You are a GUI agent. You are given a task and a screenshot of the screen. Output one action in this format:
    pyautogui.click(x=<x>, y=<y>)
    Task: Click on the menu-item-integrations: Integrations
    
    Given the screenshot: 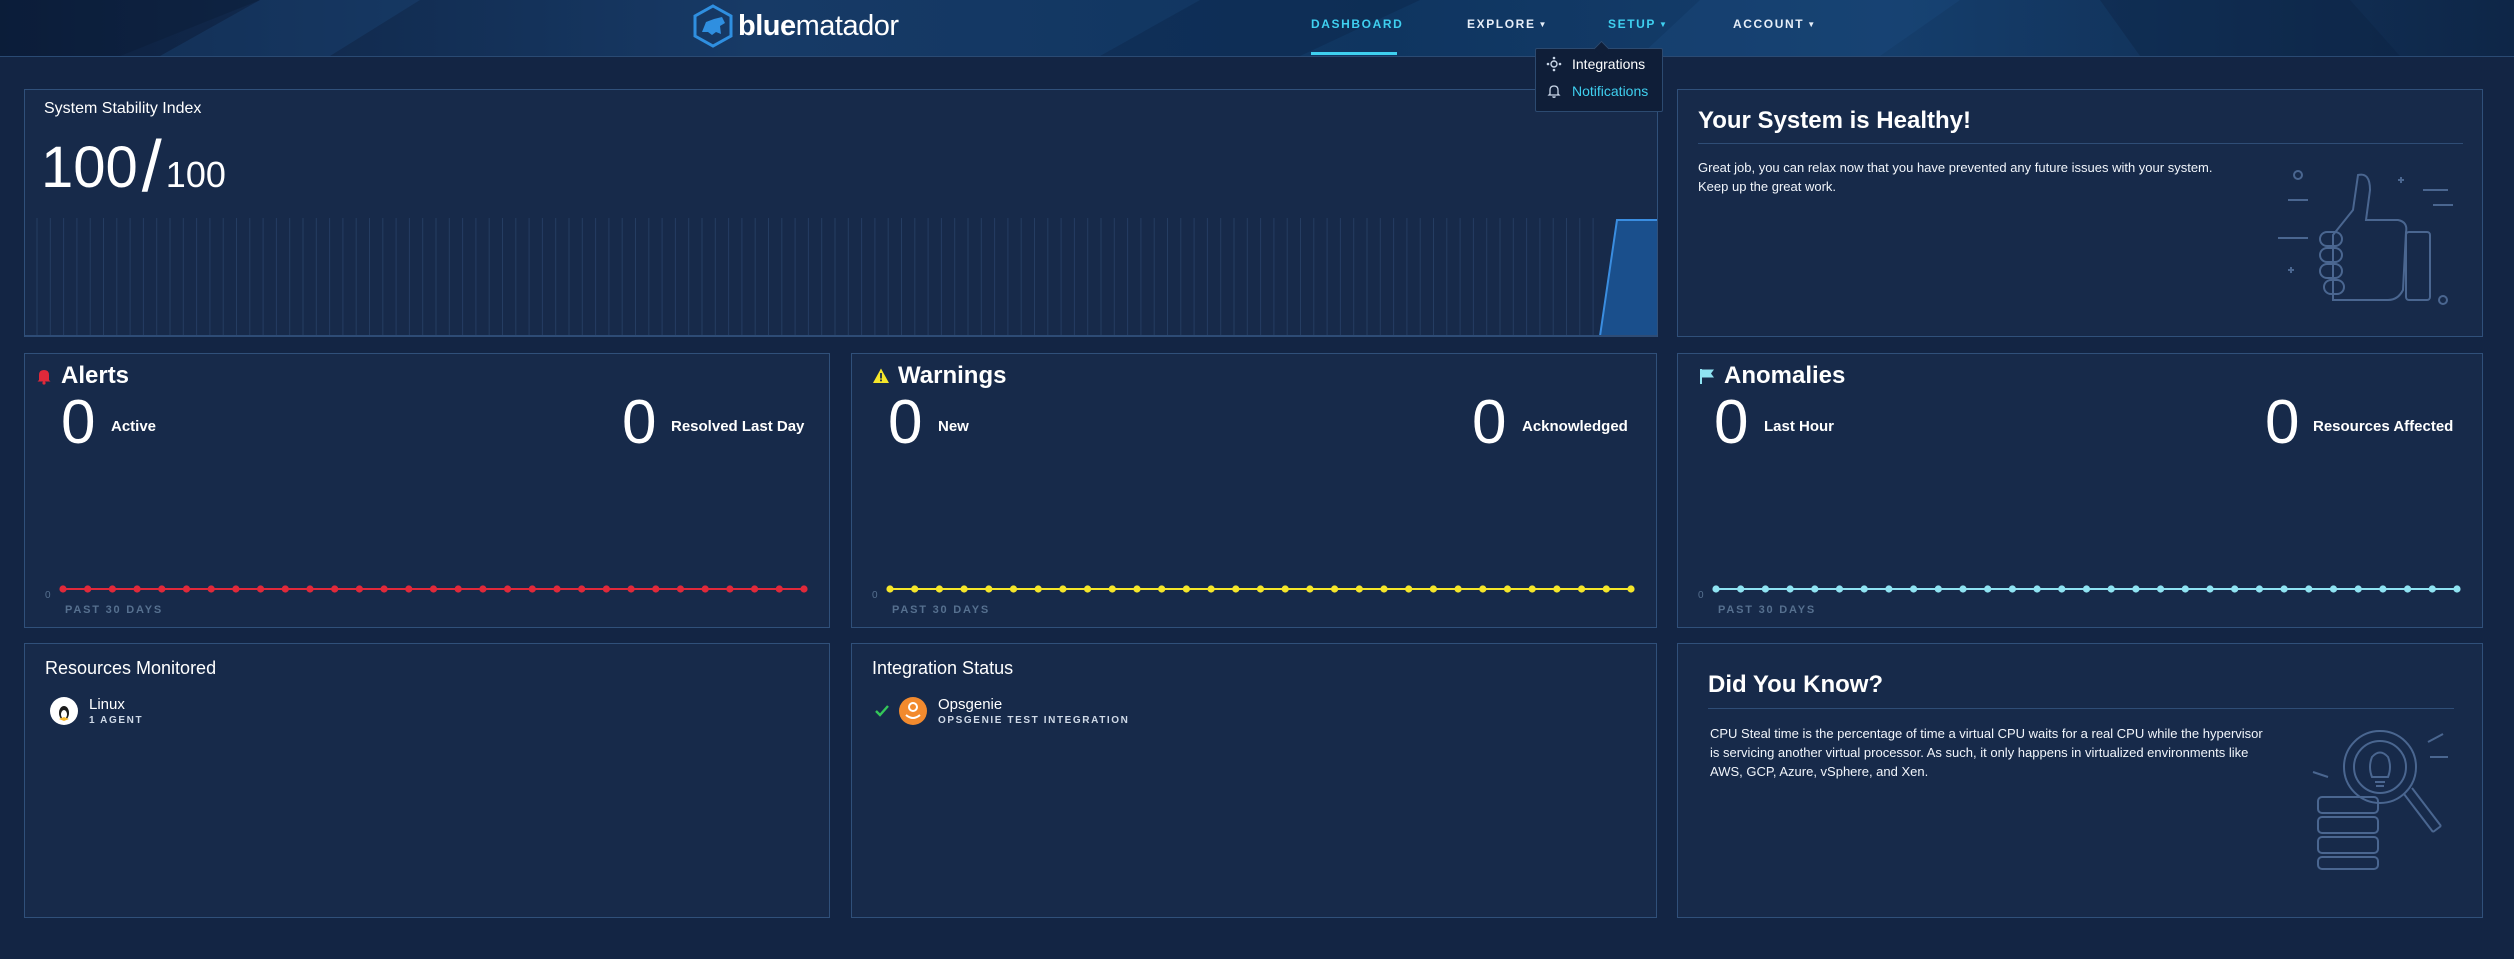 What is the action you would take?
    pyautogui.click(x=1595, y=64)
    